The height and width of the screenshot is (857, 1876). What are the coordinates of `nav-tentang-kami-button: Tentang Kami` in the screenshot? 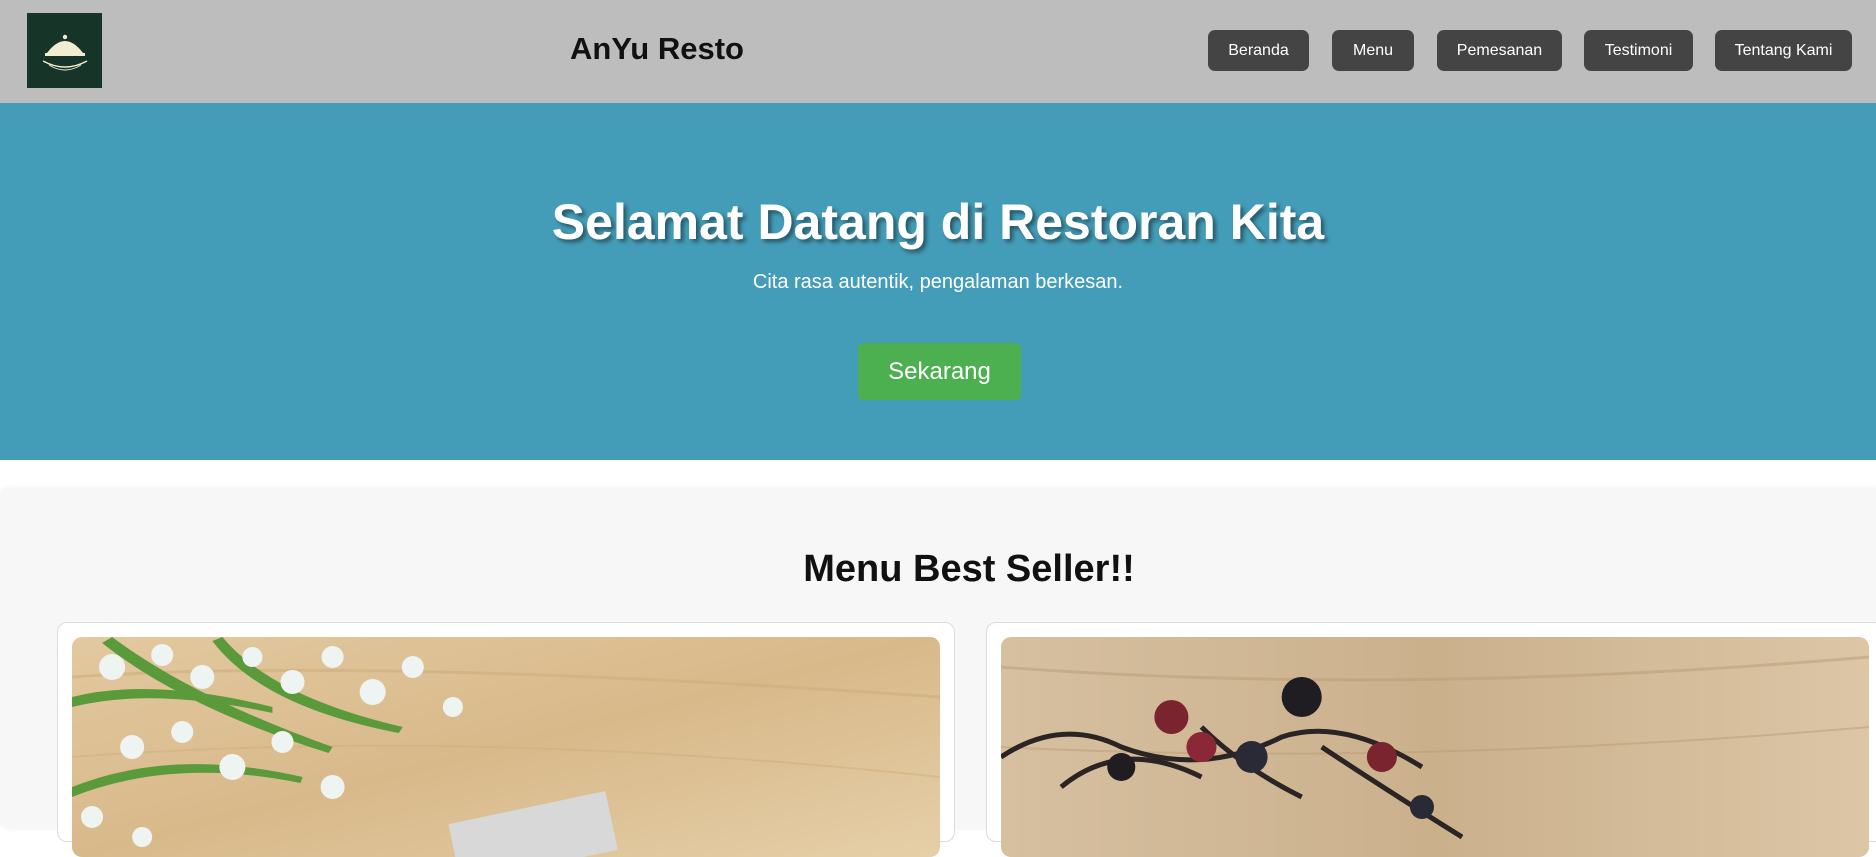 It's located at (1783, 50).